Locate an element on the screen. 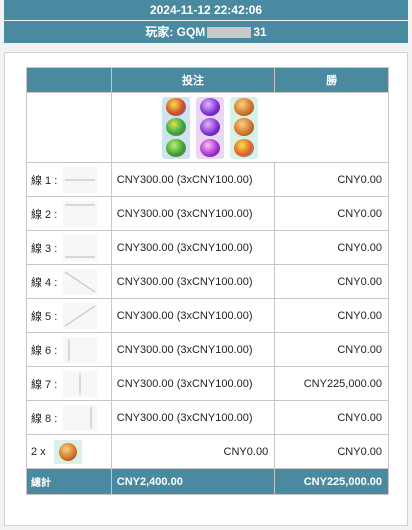 Image resolution: width=412 pixels, height=530 pixels. table-row: 線 8 : CNY300.00 (3xCNY100.00) CNY0.00 is located at coordinates (207, 417).